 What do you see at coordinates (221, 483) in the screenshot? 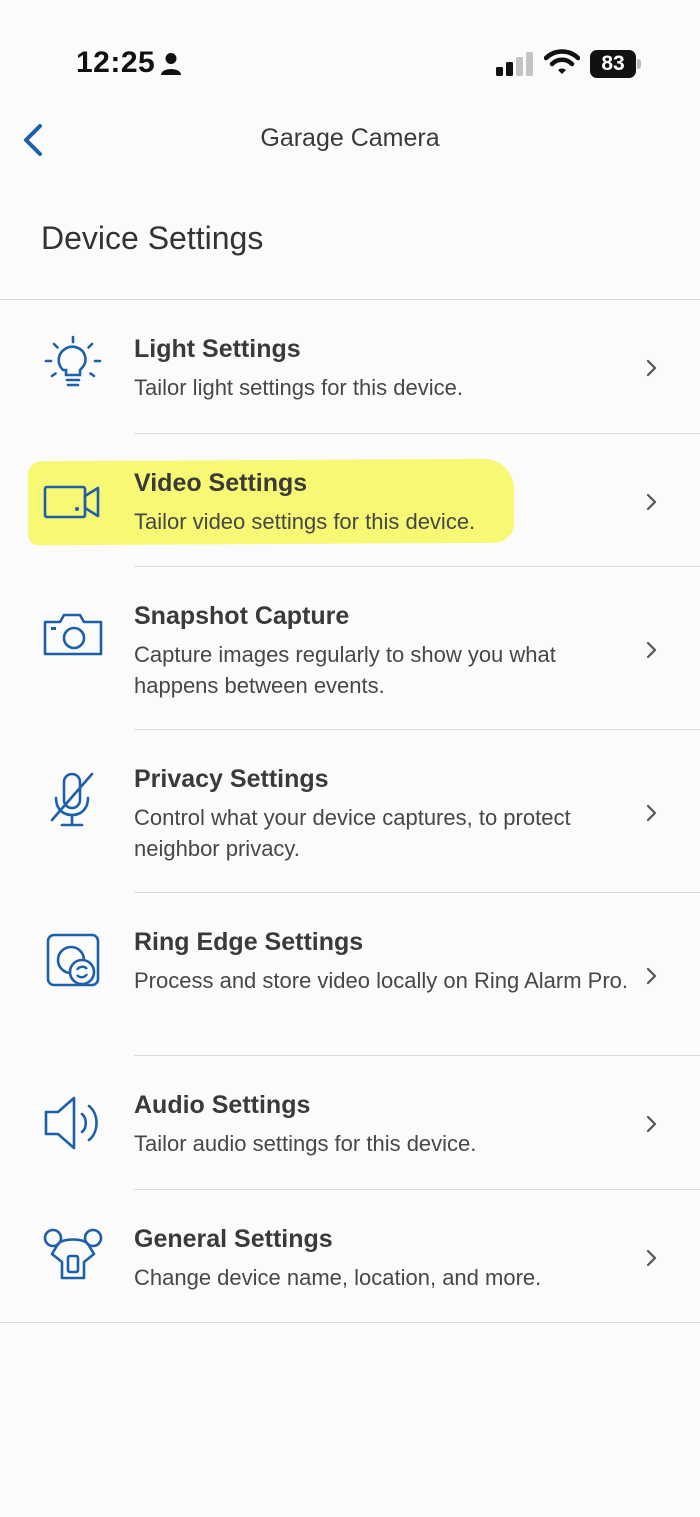
I see `settings-row-title: Video Settings` at bounding box center [221, 483].